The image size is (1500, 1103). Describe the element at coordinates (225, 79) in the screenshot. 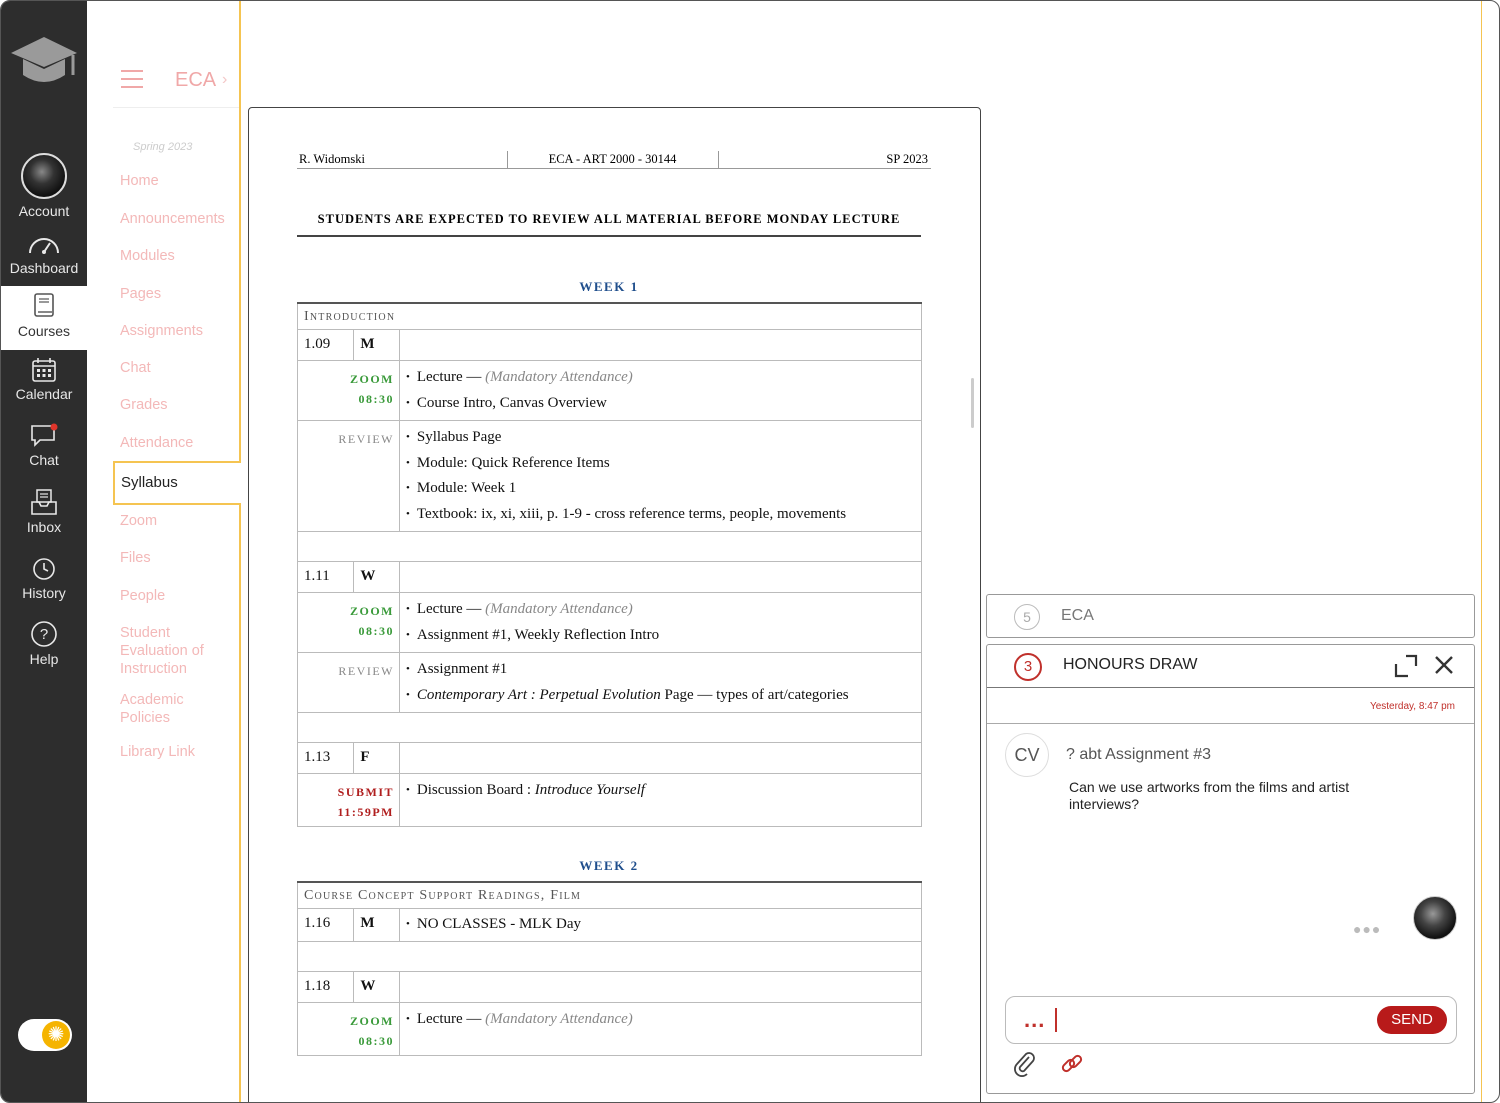

I see `chevron-right-icon: ›` at that location.